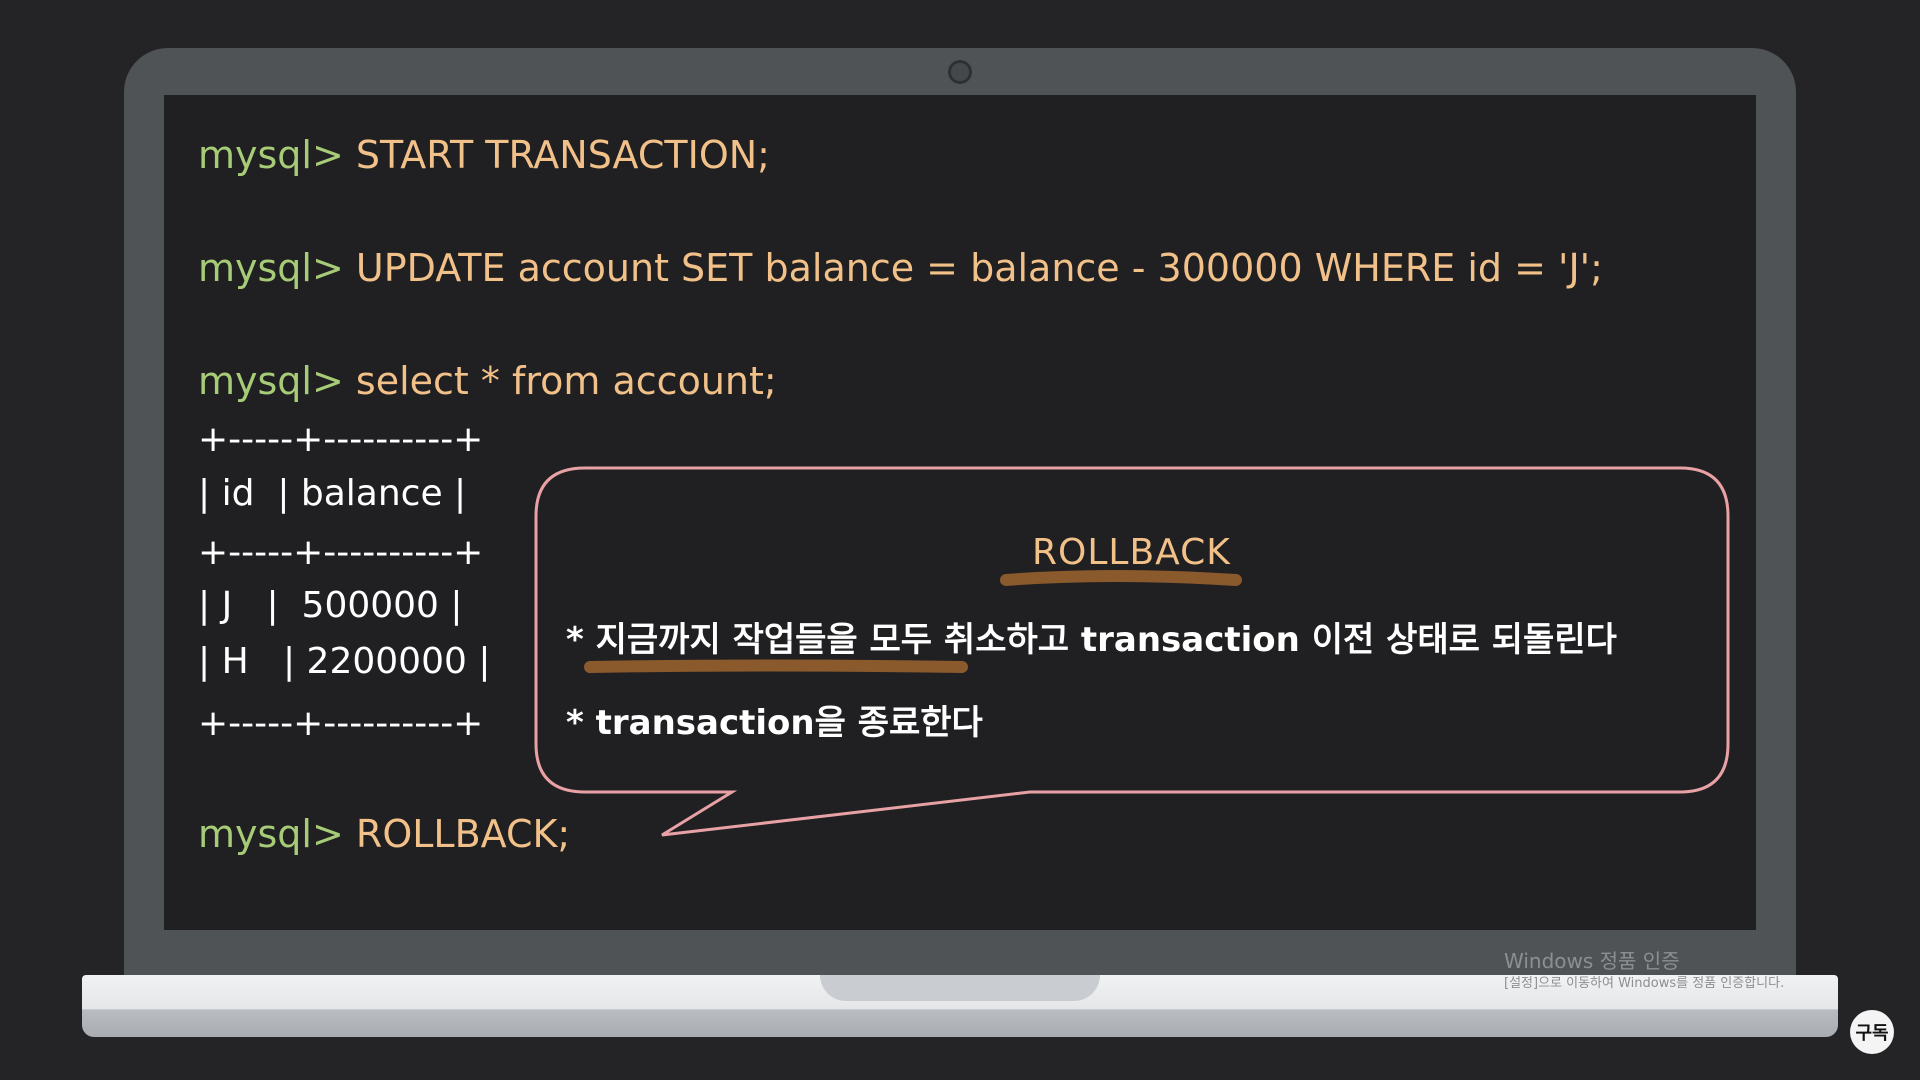 The width and height of the screenshot is (1920, 1080). Describe the element at coordinates (776, 666) in the screenshot. I see `bullet-underline` at that location.